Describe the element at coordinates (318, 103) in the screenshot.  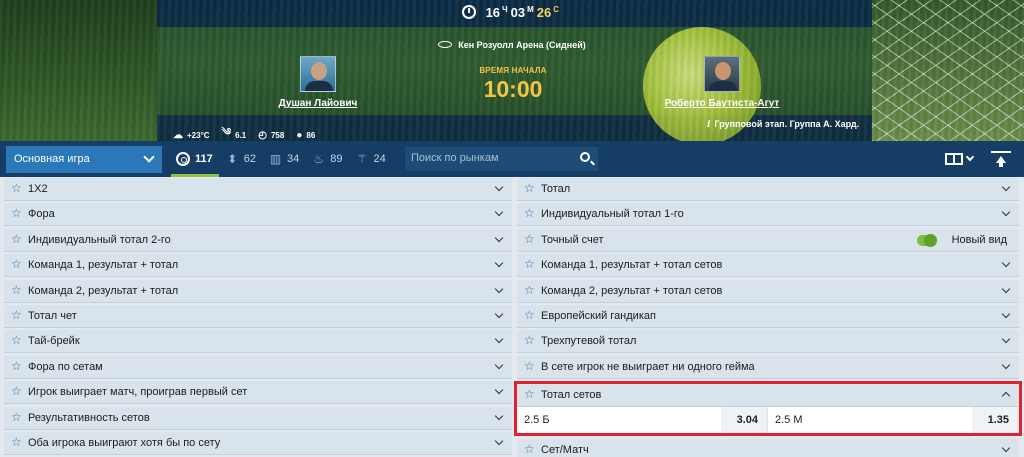
I see `player-1-name: Душан Лайович` at that location.